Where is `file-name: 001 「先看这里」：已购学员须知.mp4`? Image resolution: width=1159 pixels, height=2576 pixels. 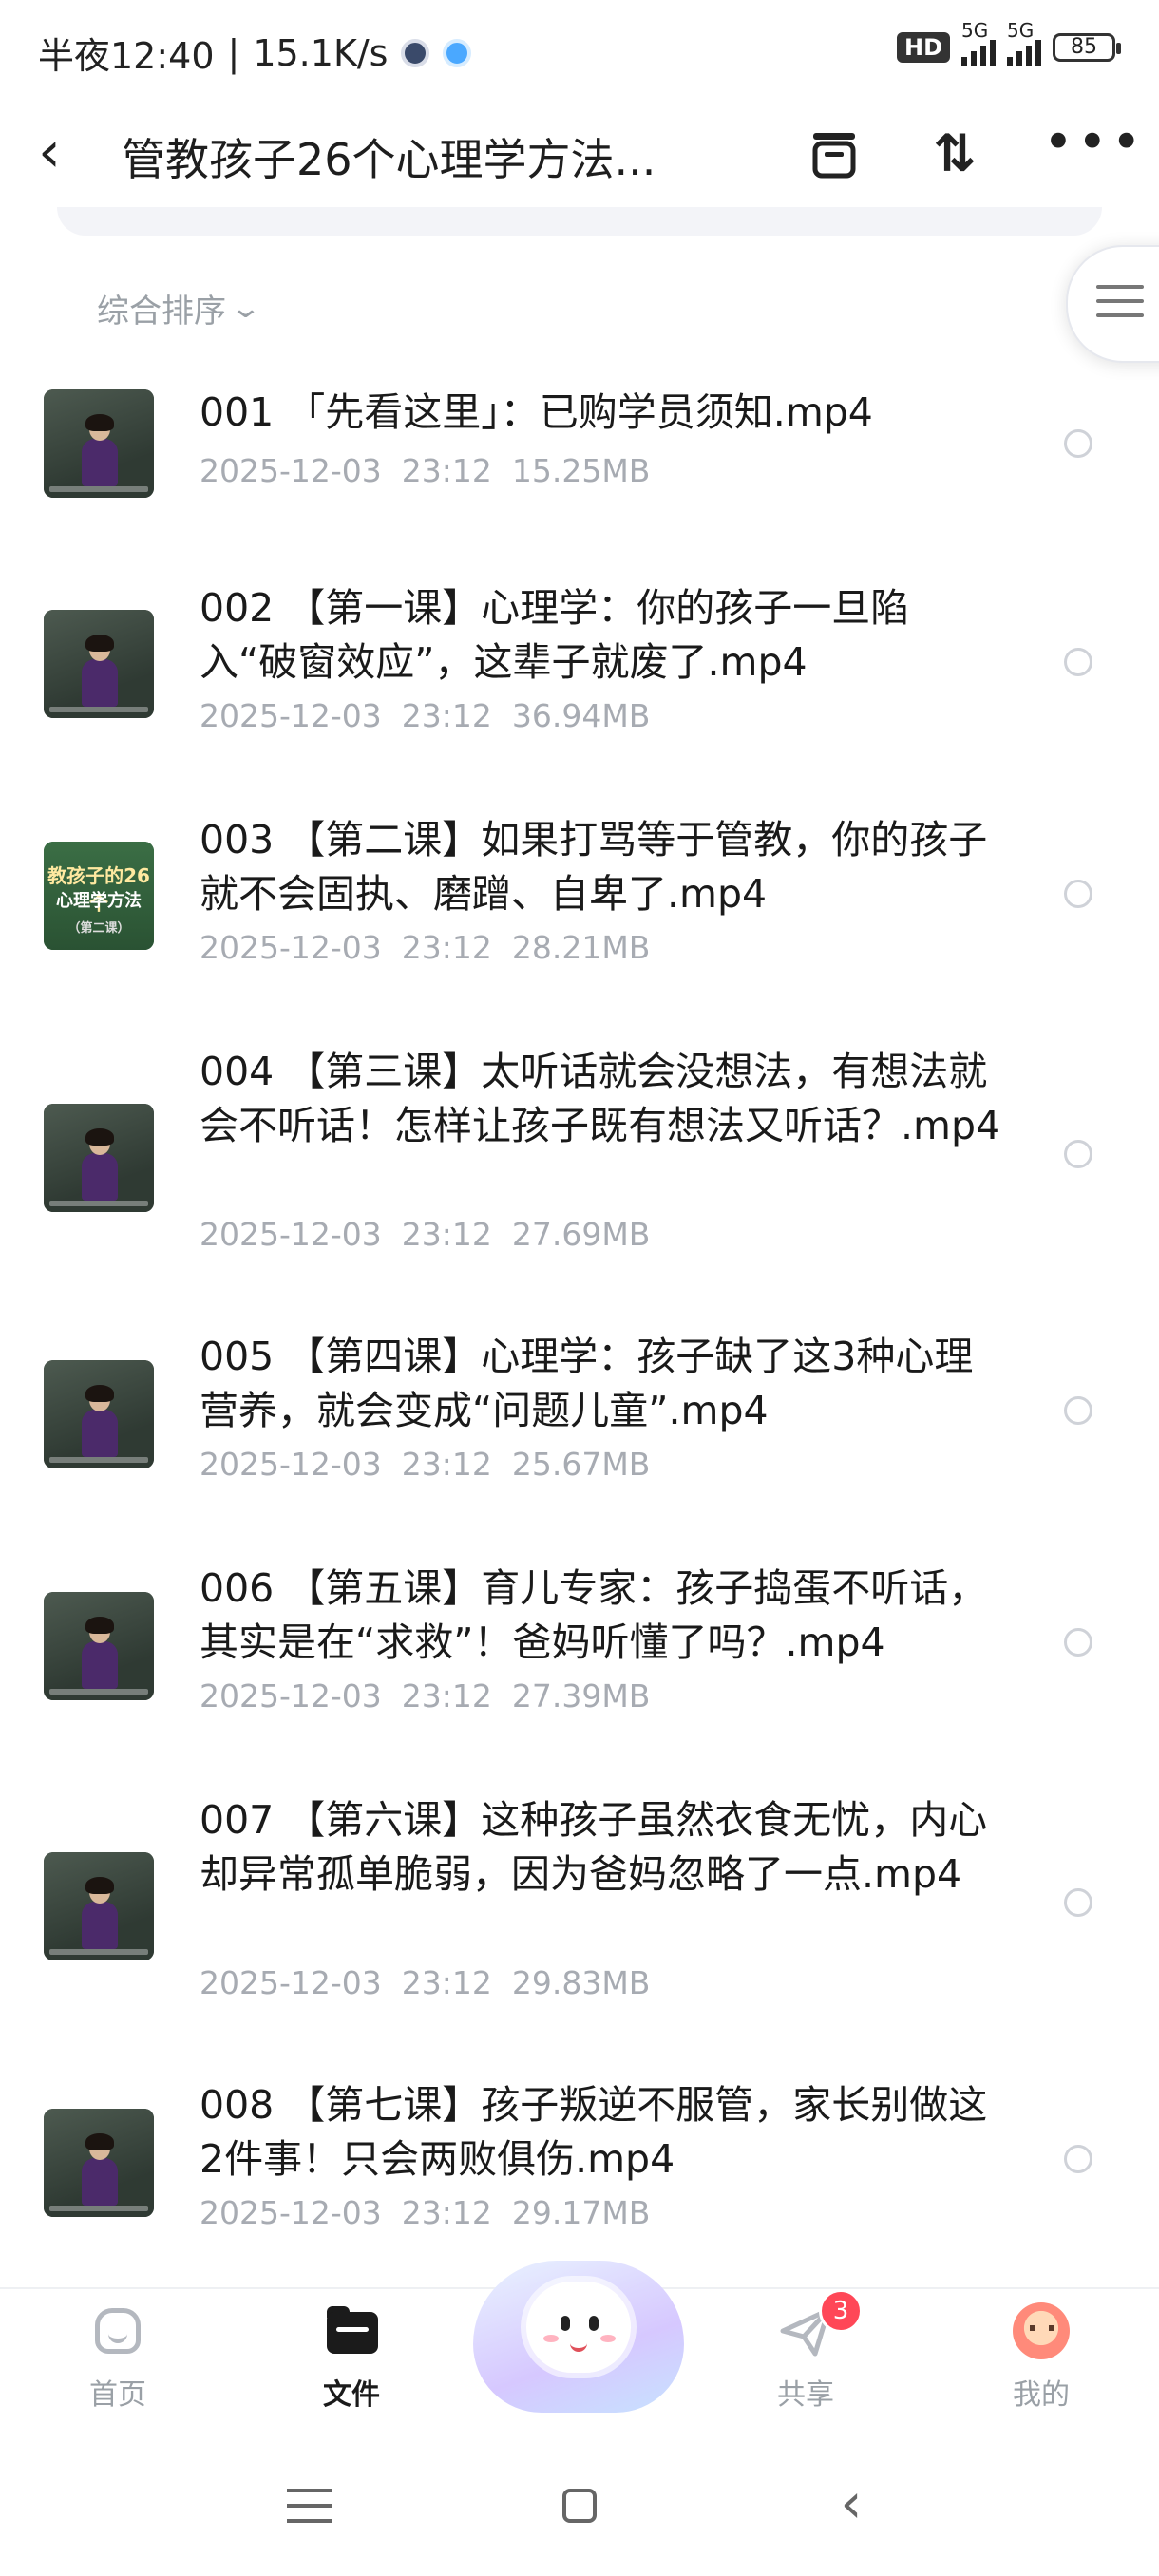
file-name: 001 「先看这里」：已购学员须知.mp4 is located at coordinates (536, 412).